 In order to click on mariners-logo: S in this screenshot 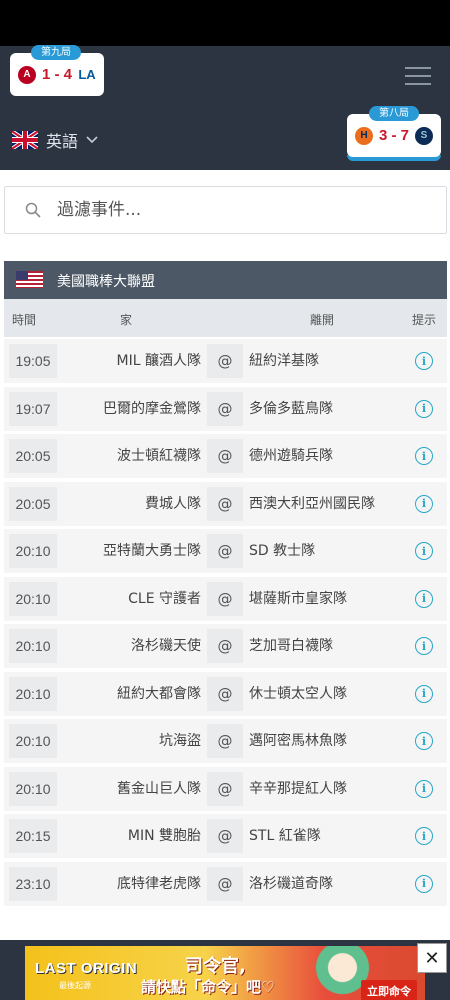, I will do `click(424, 135)`.